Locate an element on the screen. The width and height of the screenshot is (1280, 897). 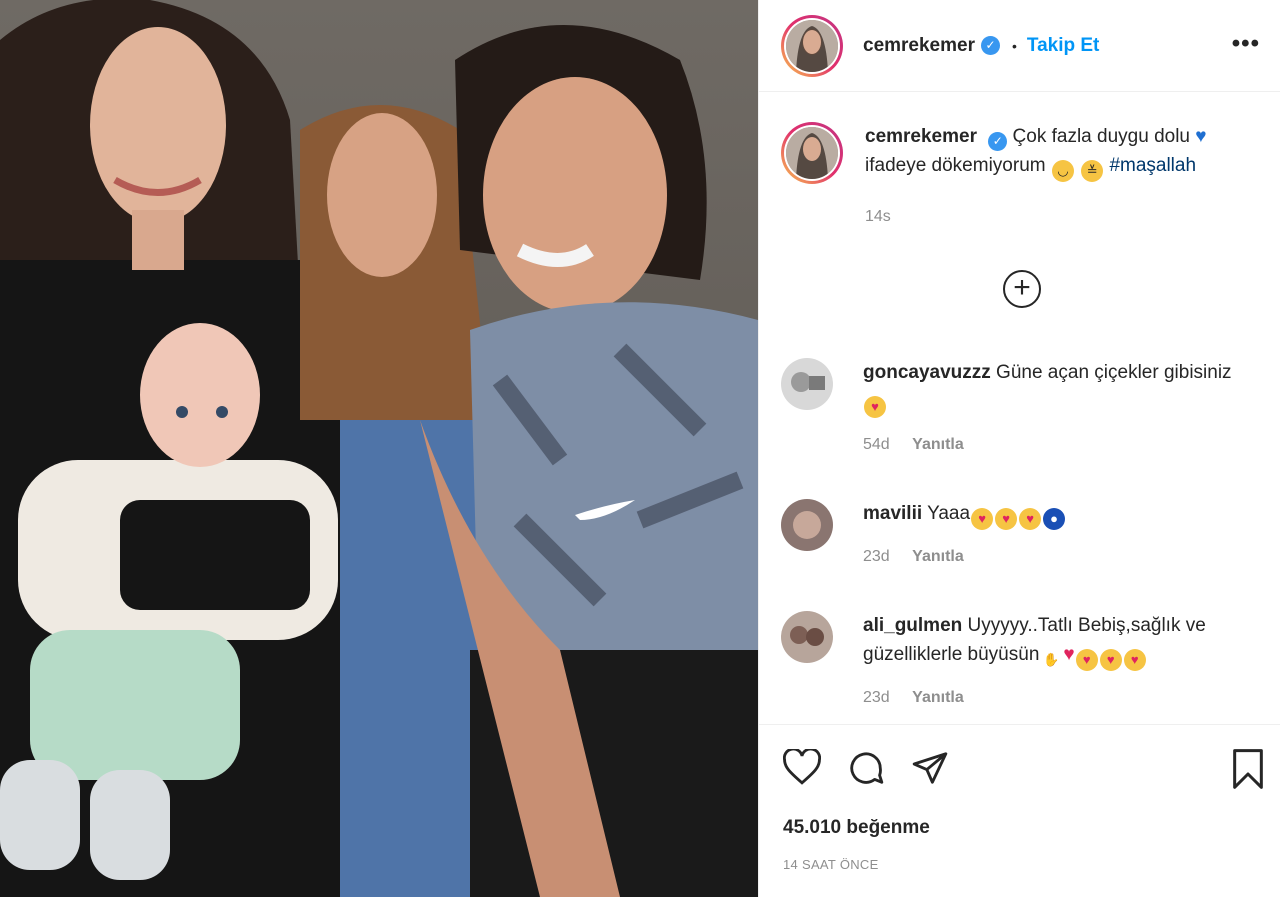
caption-text-line2: ifadeye dökemiyorum is located at coordinates (955, 165).